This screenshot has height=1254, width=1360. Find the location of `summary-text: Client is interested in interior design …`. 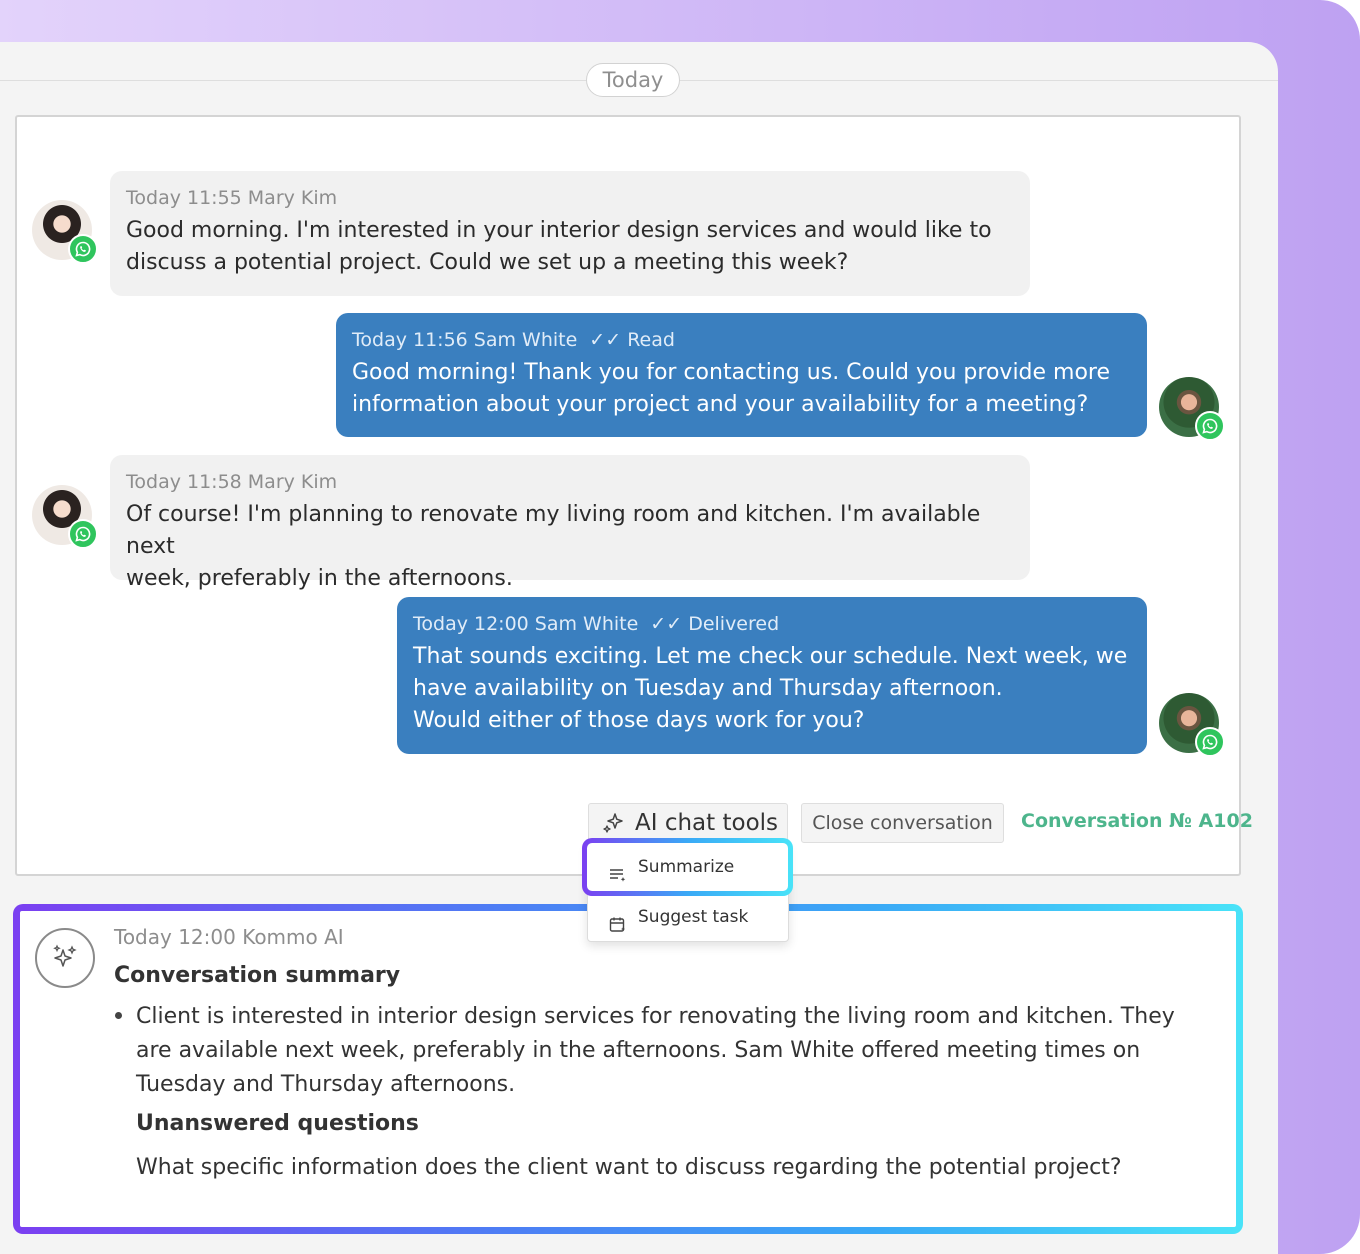

summary-text: Client is interested in interior design … is located at coordinates (655, 1050).